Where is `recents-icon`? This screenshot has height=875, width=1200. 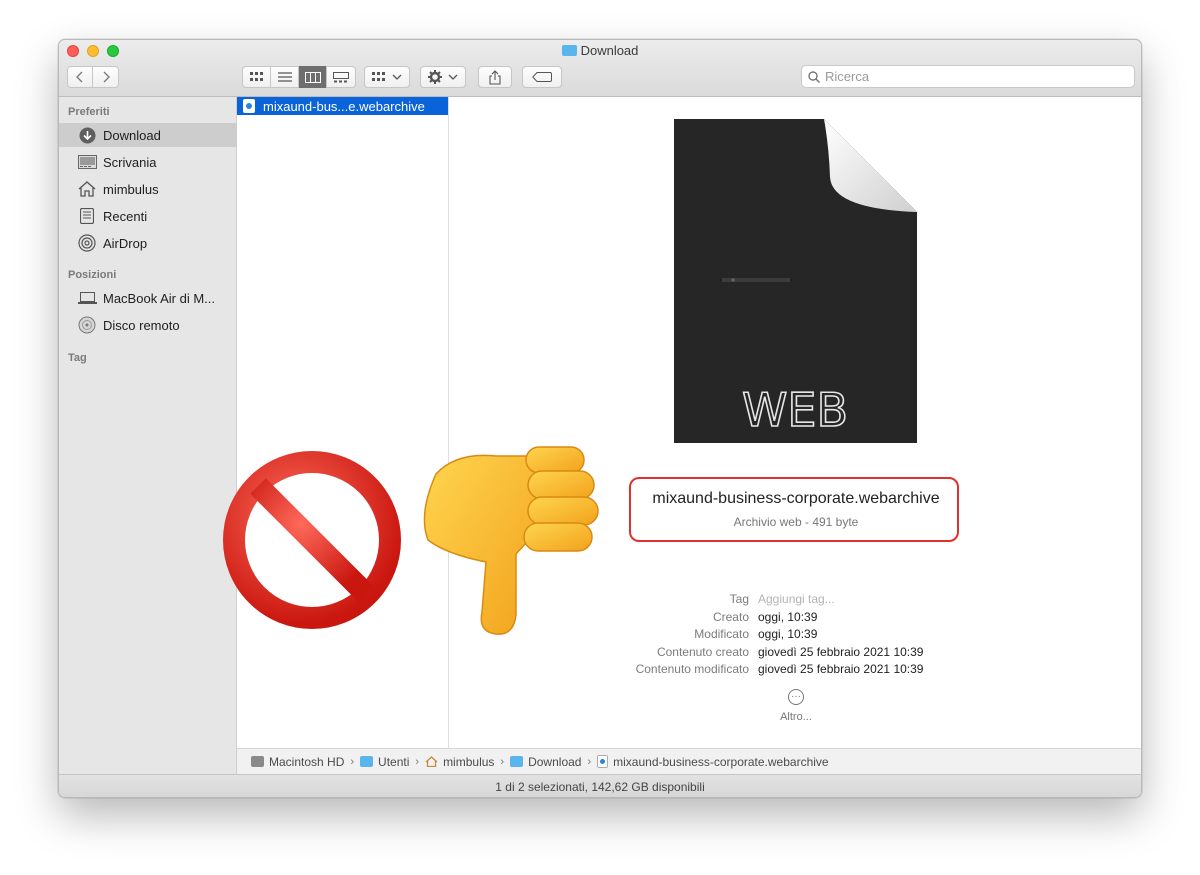
recents-icon is located at coordinates (87, 216).